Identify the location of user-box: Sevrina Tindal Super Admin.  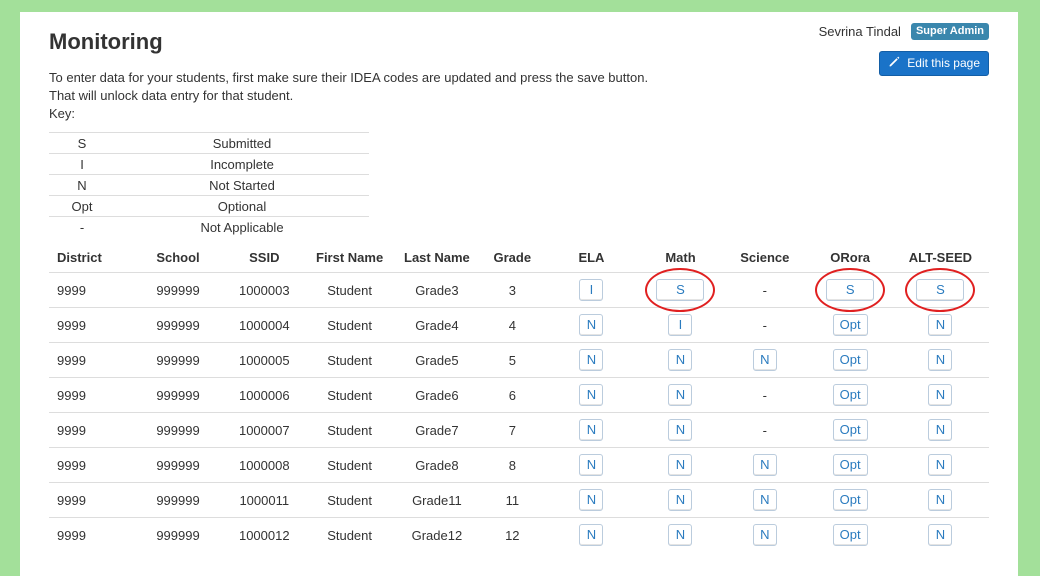
(904, 31).